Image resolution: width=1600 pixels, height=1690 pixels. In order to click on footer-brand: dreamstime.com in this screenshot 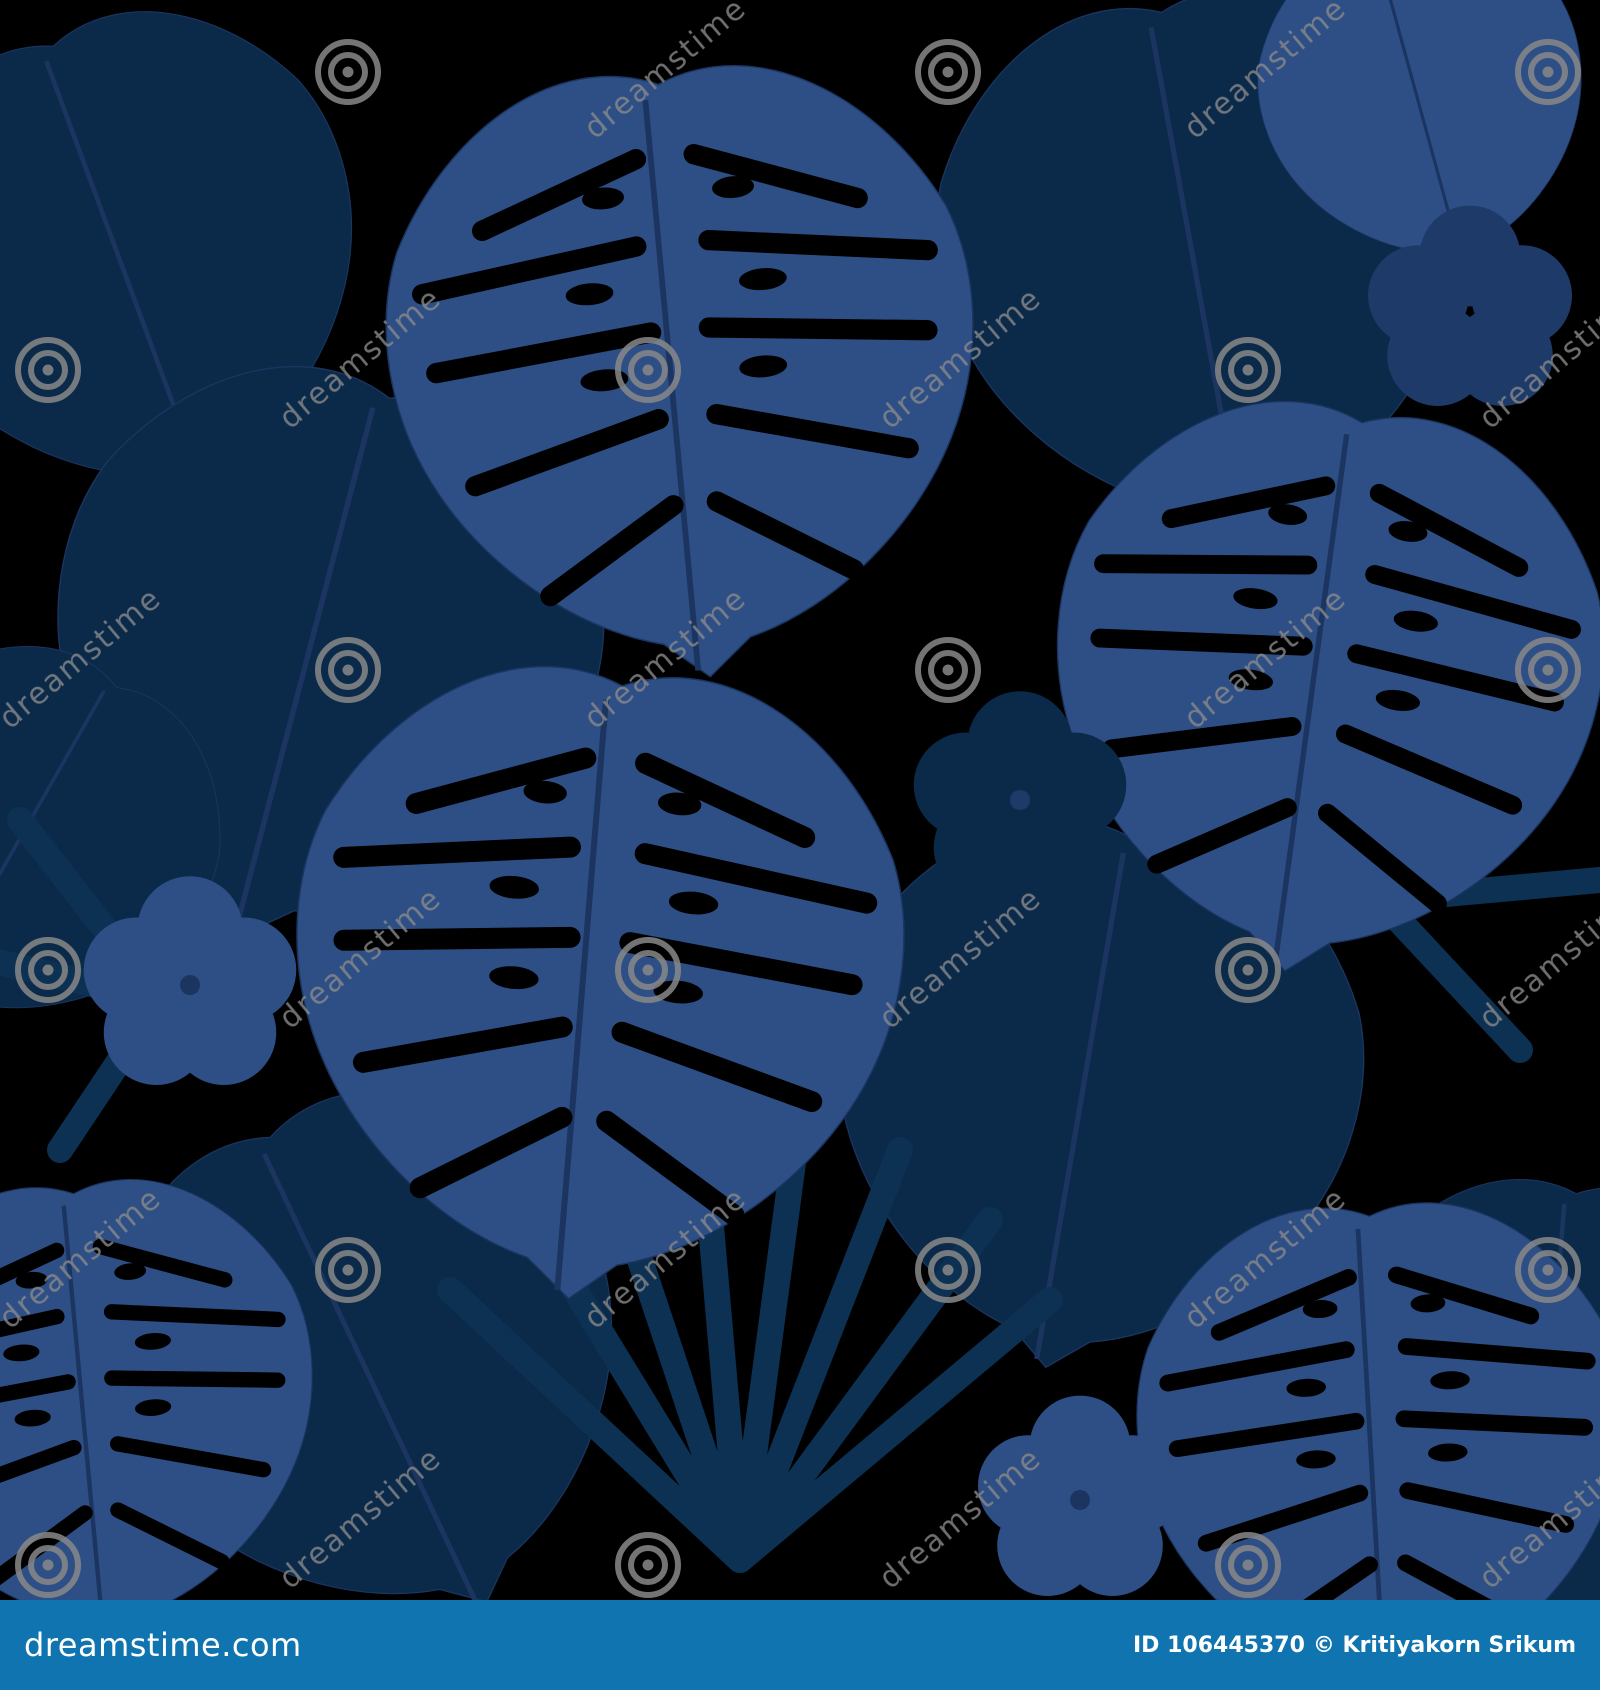, I will do `click(163, 1645)`.